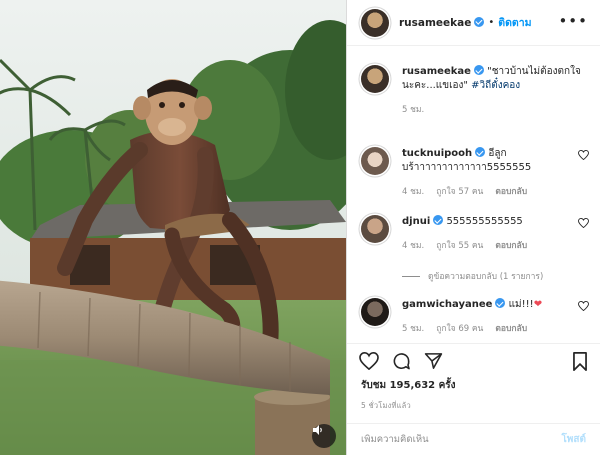 Image resolution: width=600 pixels, height=455 pixels. I want to click on comment-likes: ถูกใจ 55 คน, so click(459, 245).